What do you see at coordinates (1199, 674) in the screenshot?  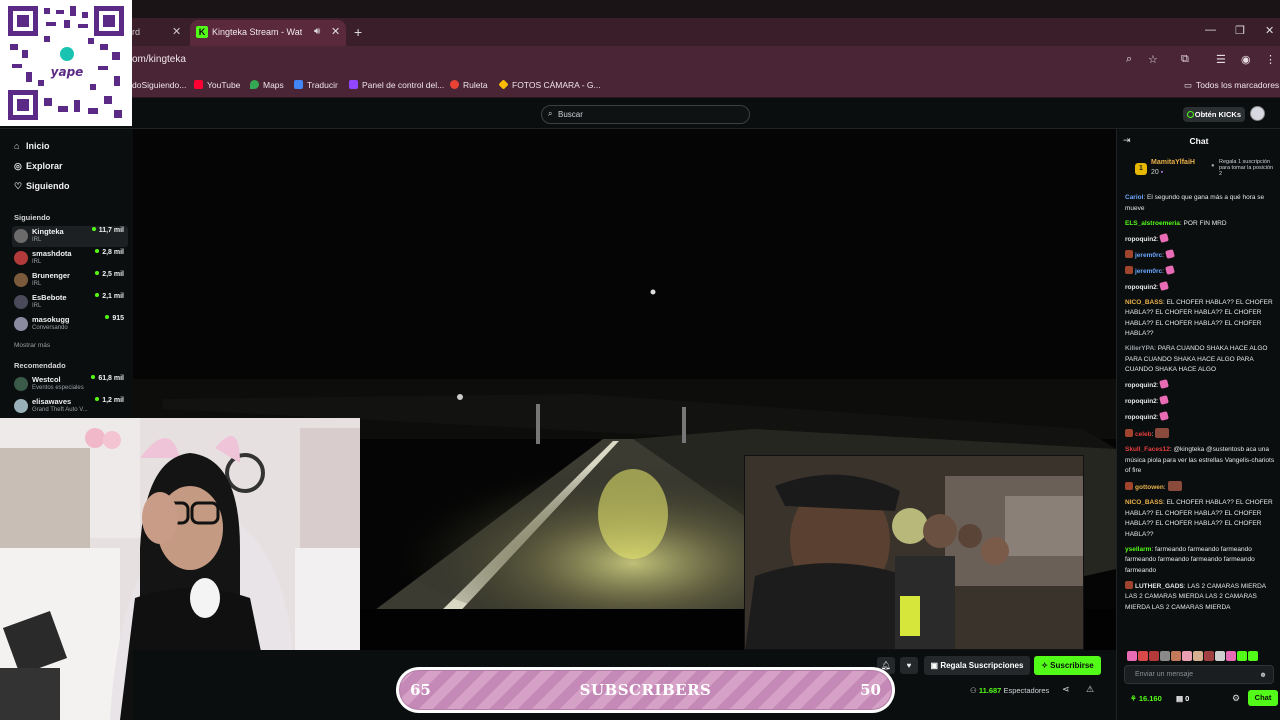 I see `chat-input: Enviar un mensaje ☻` at bounding box center [1199, 674].